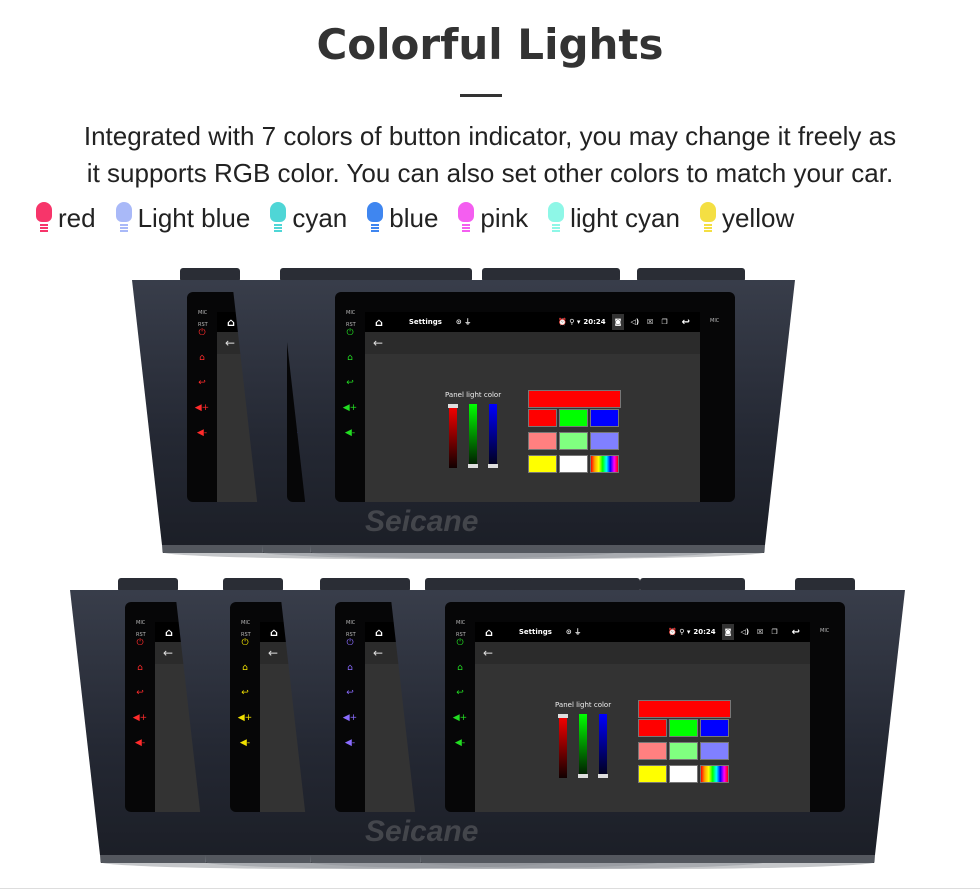  What do you see at coordinates (825, 631) in the screenshot?
I see `mic-label-right: MIC` at bounding box center [825, 631].